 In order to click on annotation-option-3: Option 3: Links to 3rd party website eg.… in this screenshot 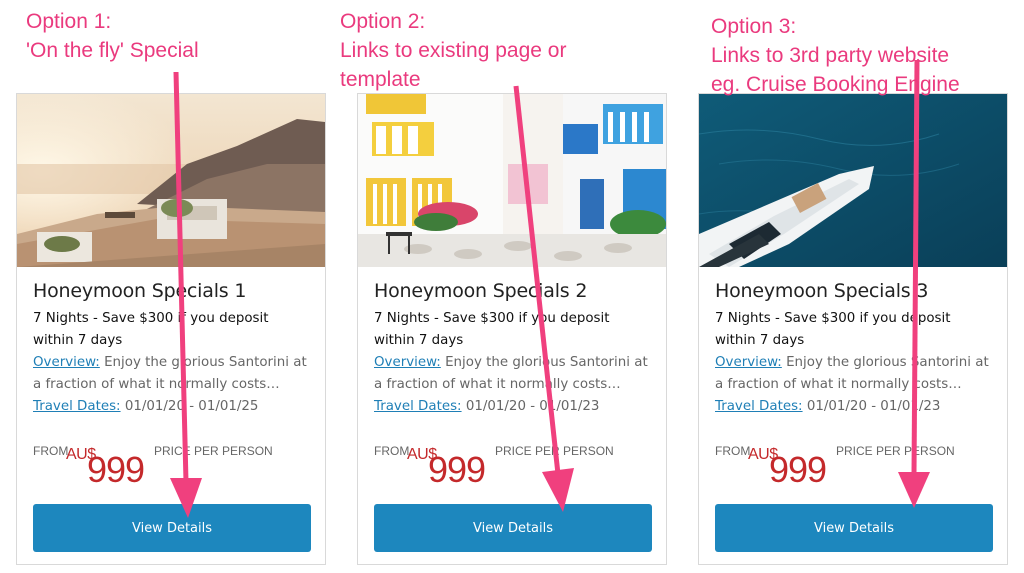, I will do `click(835, 55)`.